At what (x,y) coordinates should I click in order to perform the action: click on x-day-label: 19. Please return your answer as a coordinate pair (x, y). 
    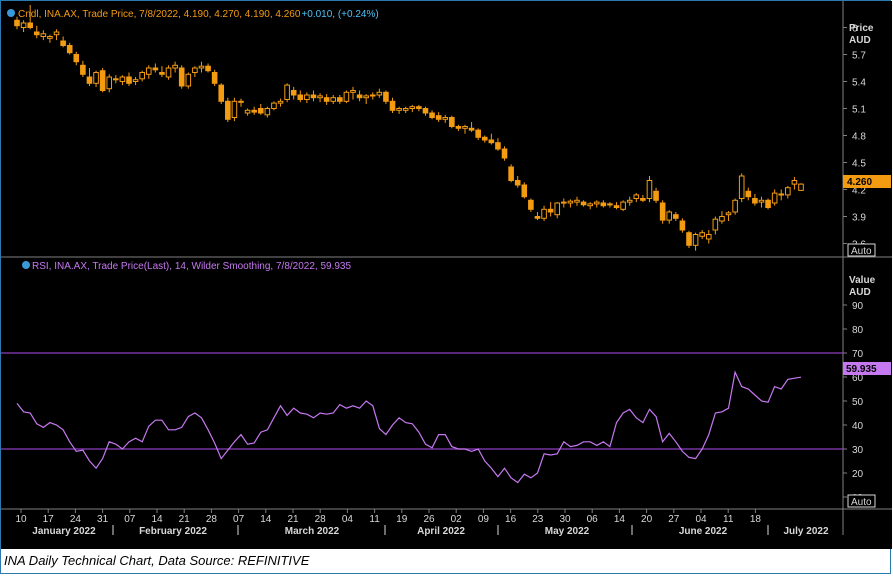
    Looking at the image, I should click on (402, 519).